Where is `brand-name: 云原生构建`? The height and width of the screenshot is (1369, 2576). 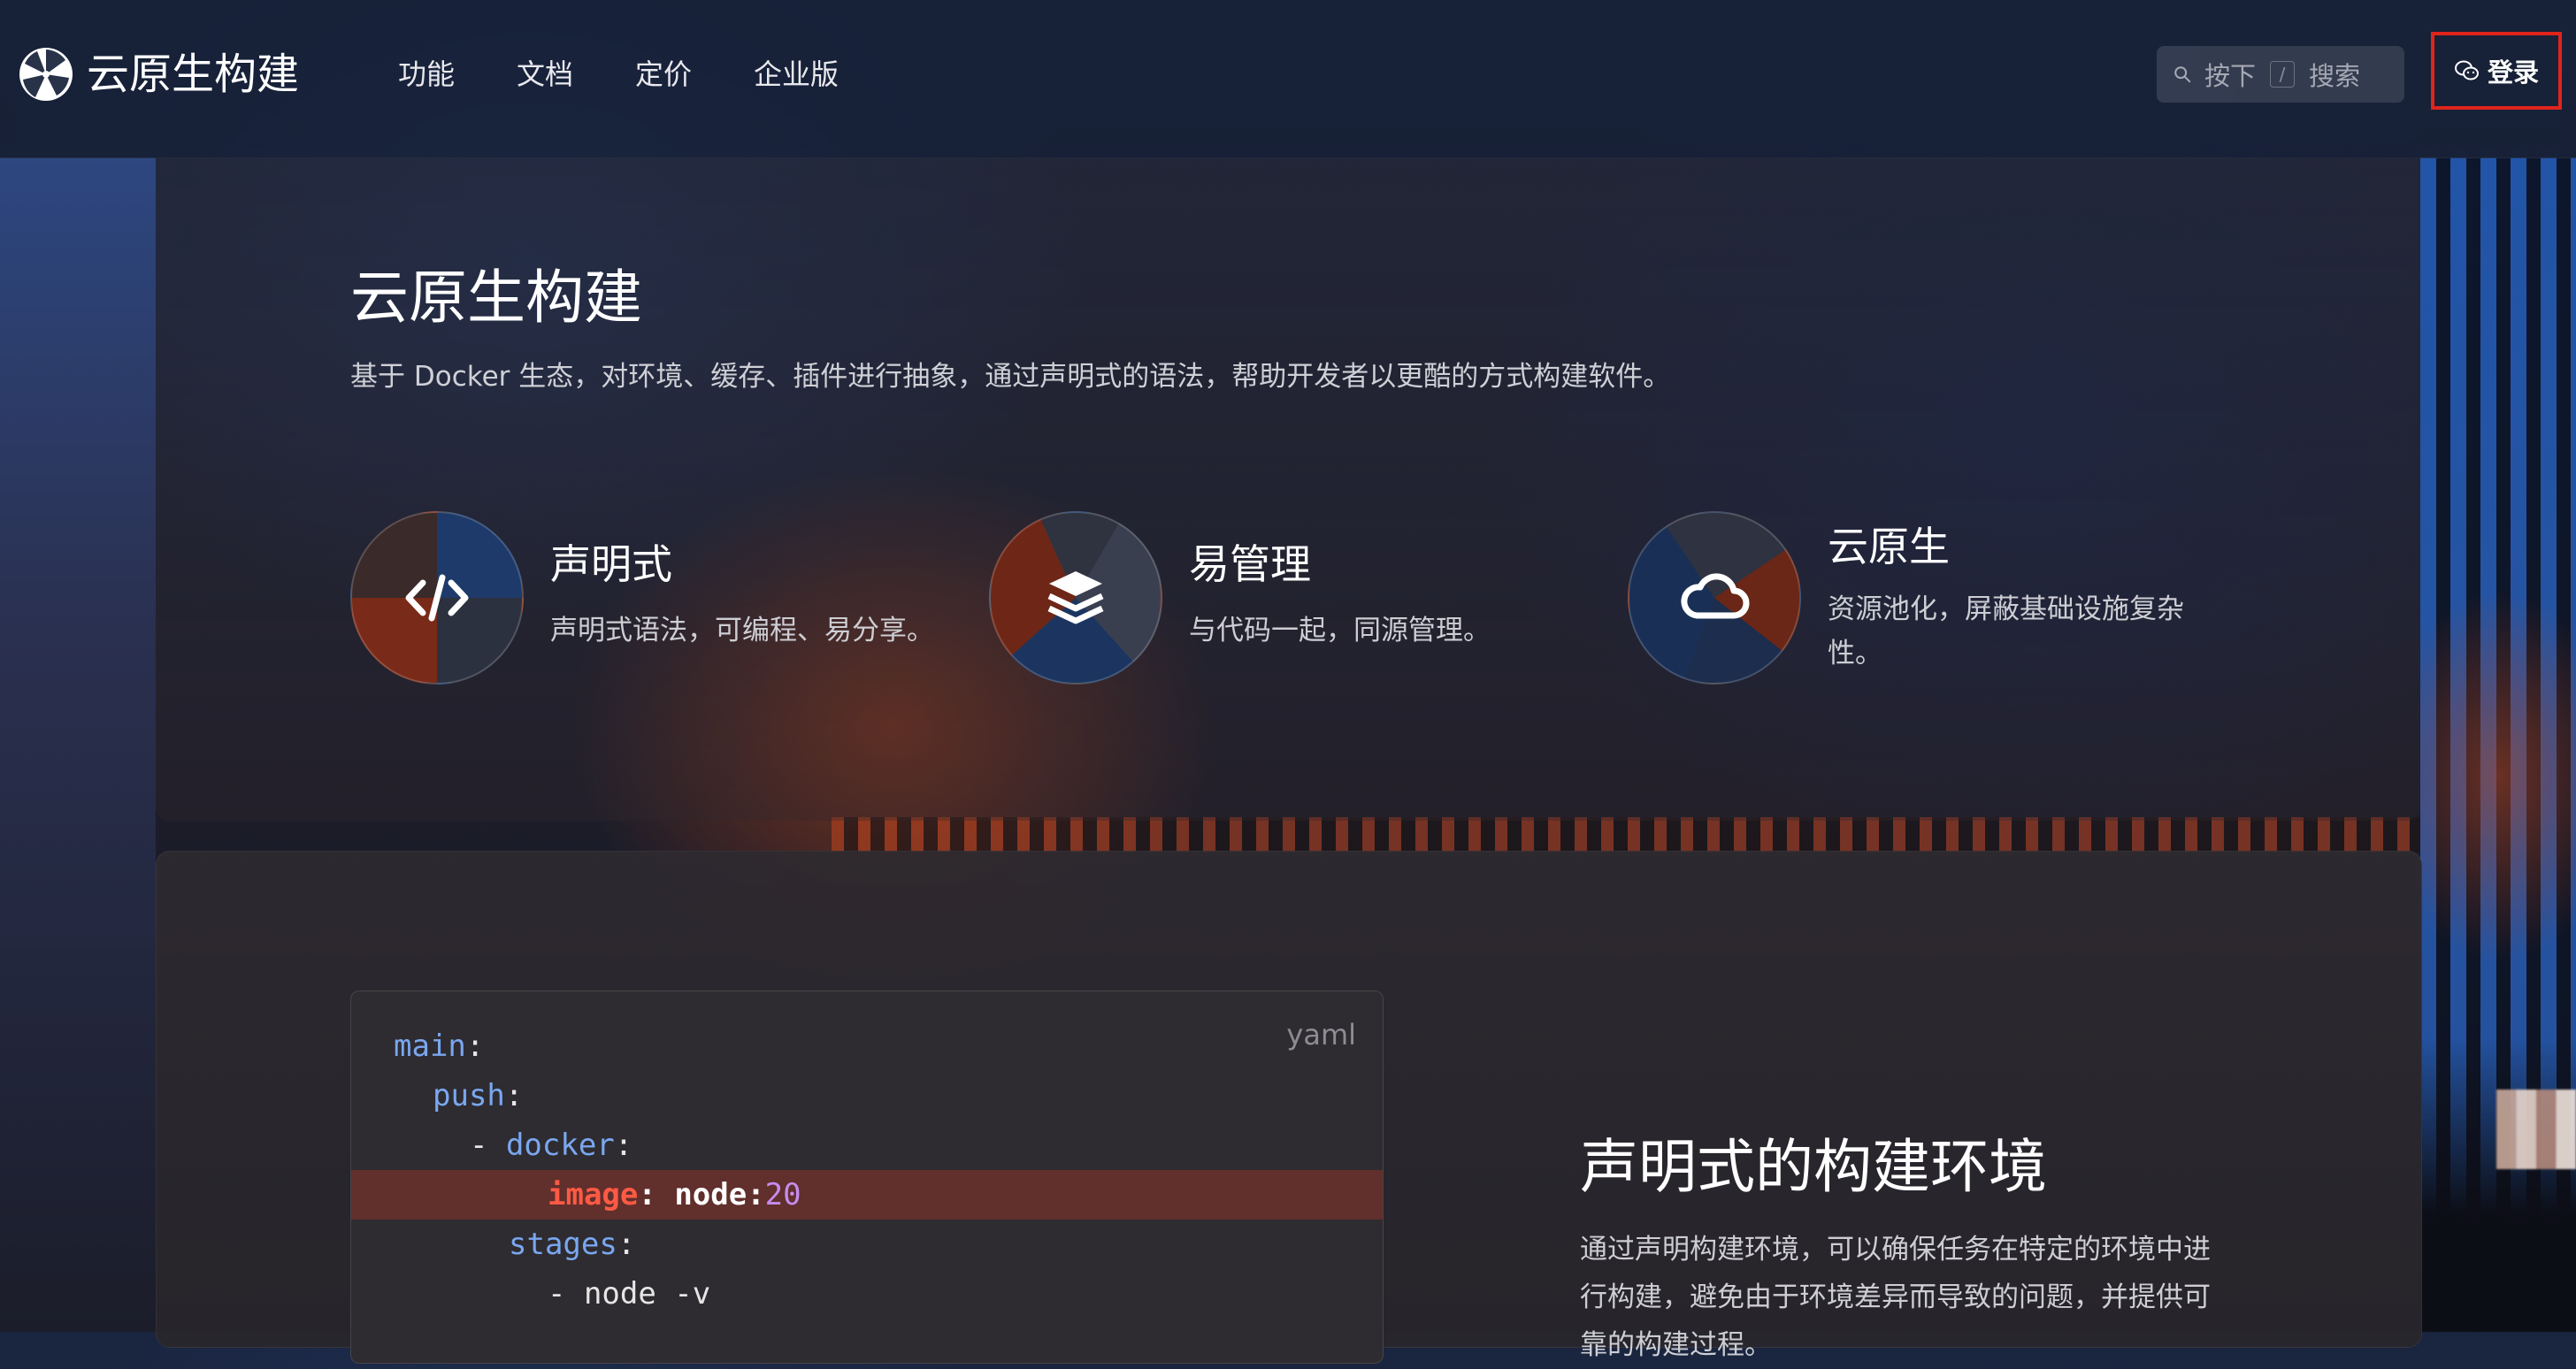 brand-name: 云原生构建 is located at coordinates (193, 74).